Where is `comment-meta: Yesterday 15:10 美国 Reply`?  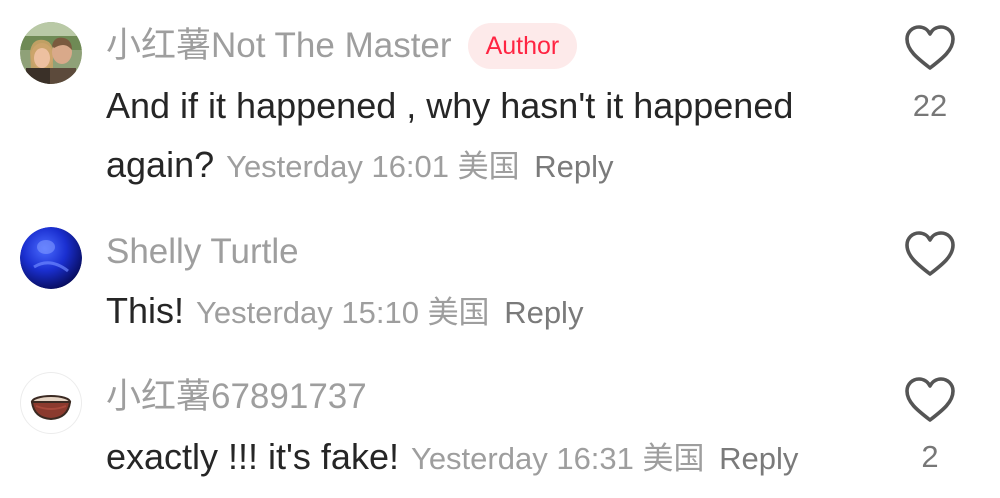 comment-meta: Yesterday 15:10 美国 Reply is located at coordinates (389, 312).